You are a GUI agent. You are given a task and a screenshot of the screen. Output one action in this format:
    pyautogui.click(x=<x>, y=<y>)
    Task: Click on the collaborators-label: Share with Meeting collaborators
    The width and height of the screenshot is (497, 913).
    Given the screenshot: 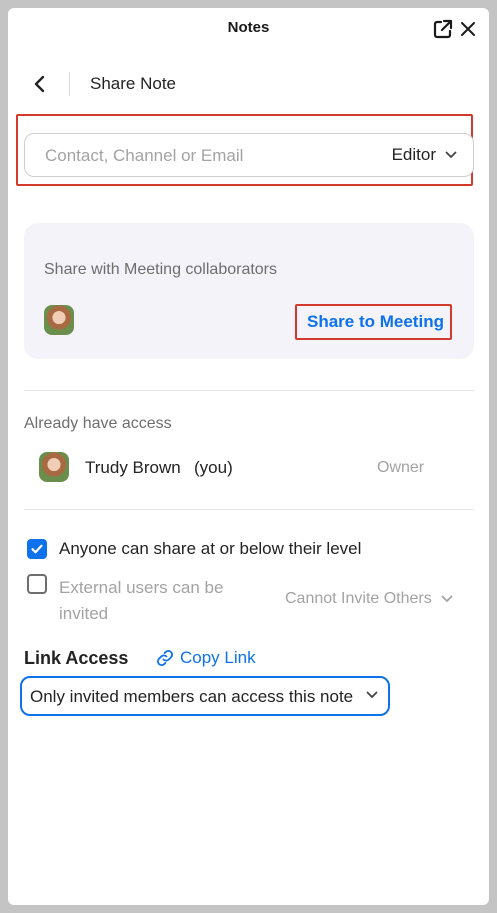 What is the action you would take?
    pyautogui.click(x=161, y=269)
    